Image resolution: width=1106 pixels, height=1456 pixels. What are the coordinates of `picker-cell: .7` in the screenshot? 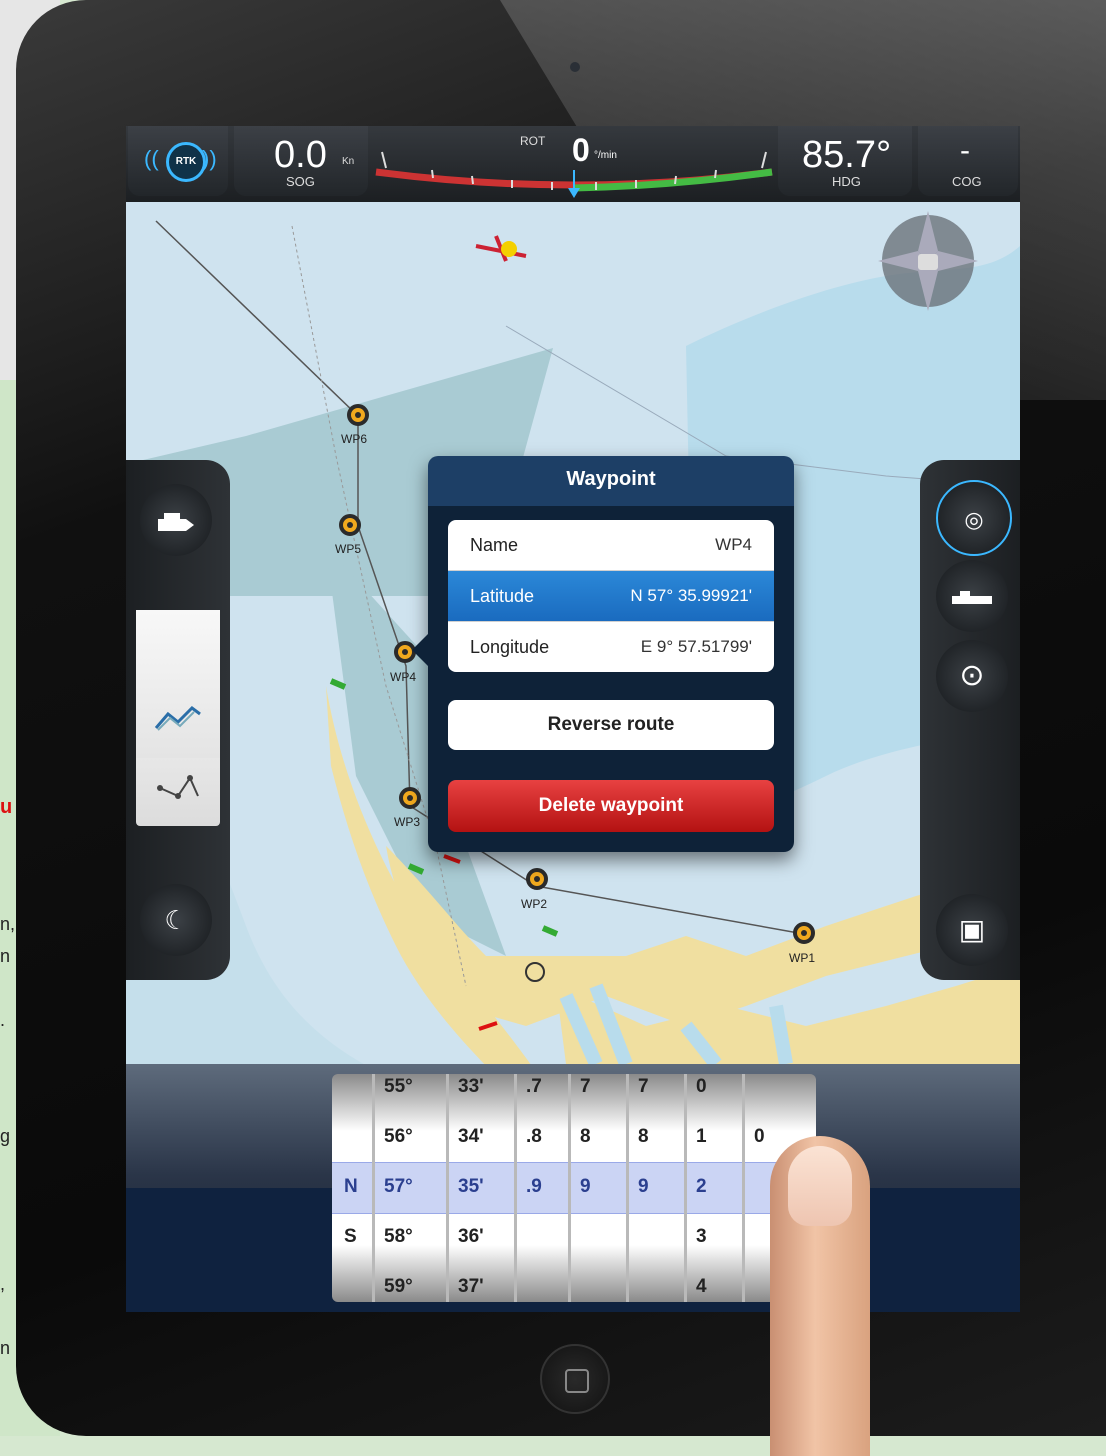 It's located at (534, 1086).